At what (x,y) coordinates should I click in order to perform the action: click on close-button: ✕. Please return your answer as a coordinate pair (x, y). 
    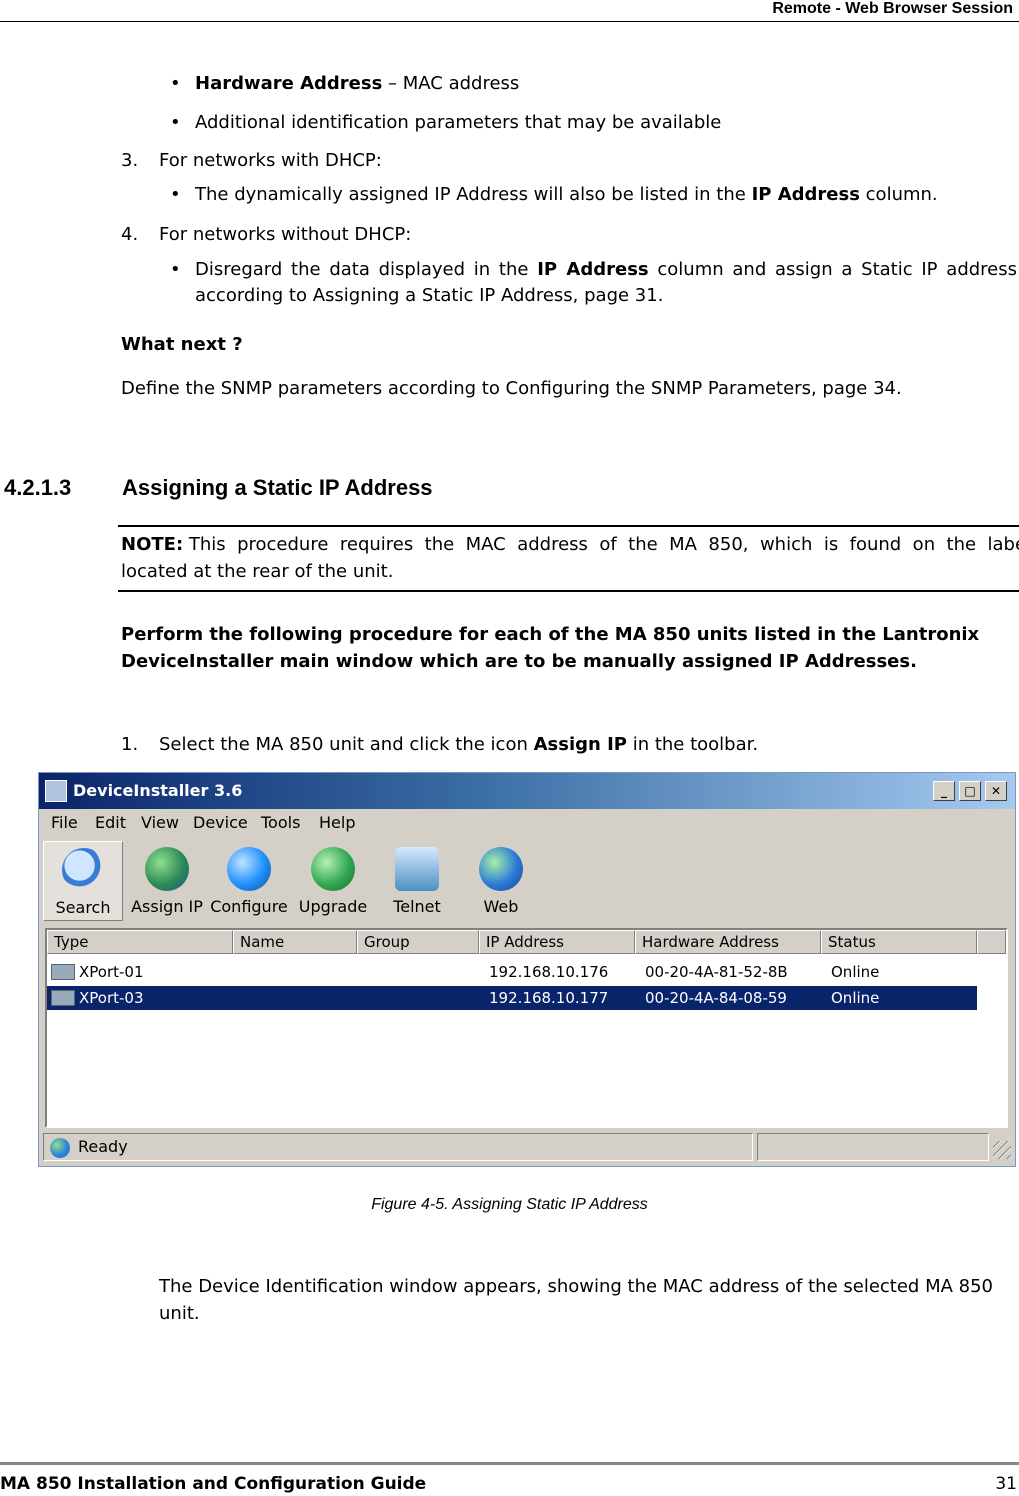
    Looking at the image, I should click on (996, 791).